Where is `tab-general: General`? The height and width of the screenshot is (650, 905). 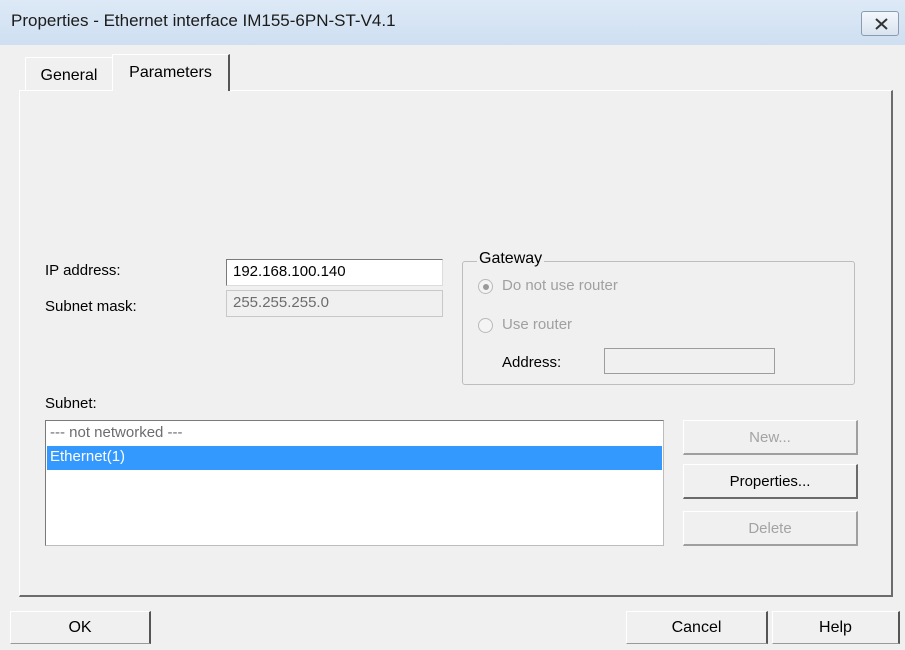 tab-general: General is located at coordinates (68, 73).